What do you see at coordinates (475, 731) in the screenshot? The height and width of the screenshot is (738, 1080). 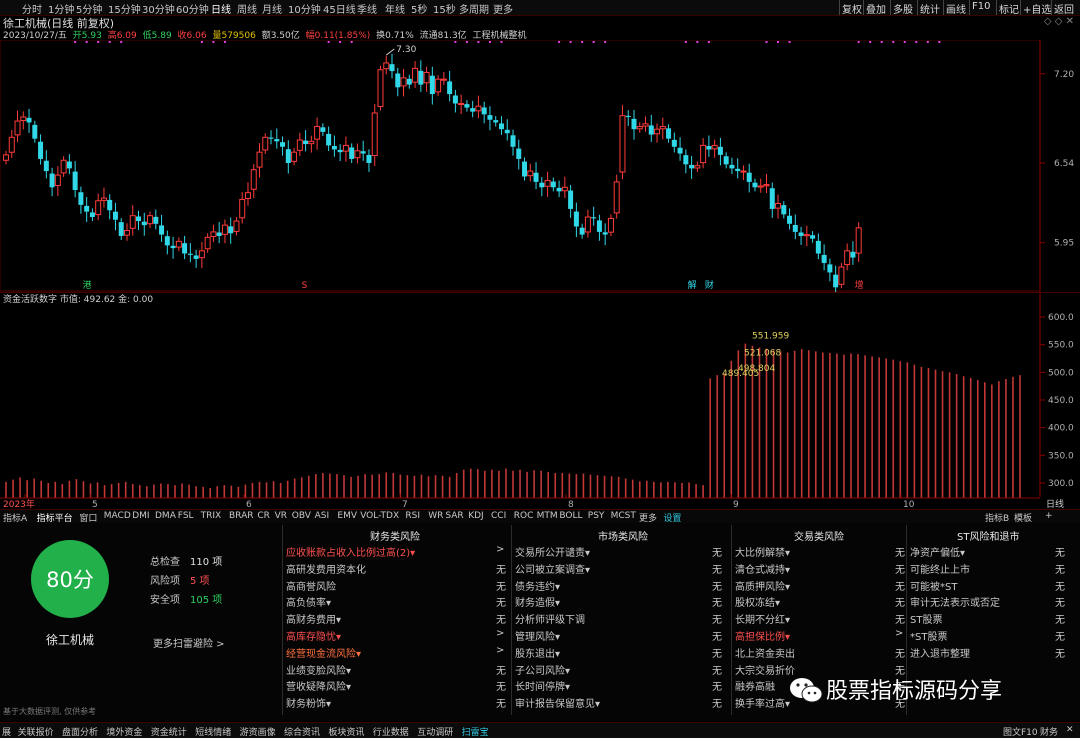 I see `bottom-tab-11: 扫雷宝` at bounding box center [475, 731].